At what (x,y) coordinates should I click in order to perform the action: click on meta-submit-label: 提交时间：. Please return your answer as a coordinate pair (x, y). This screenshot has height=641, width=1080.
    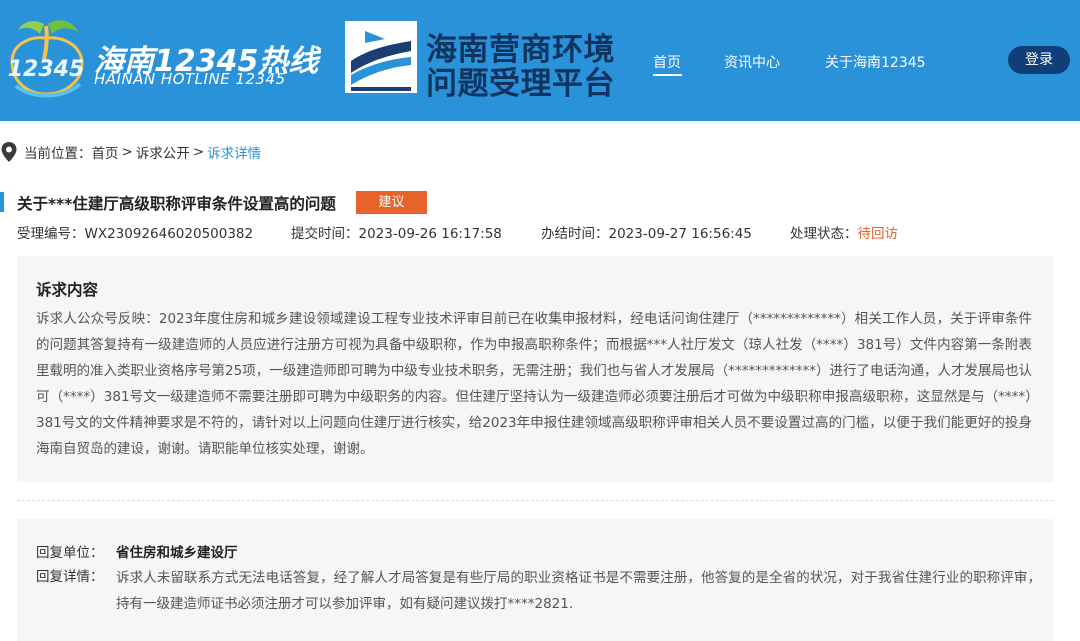
    Looking at the image, I should click on (325, 234).